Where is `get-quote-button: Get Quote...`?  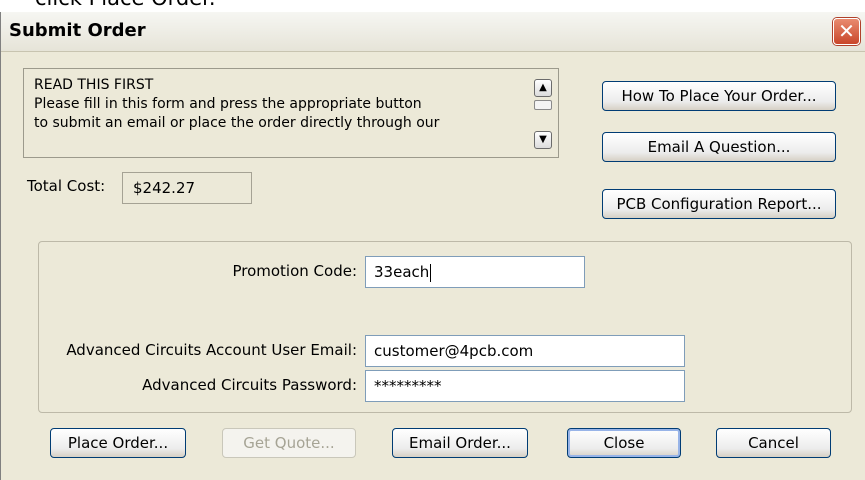 get-quote-button: Get Quote... is located at coordinates (289, 443).